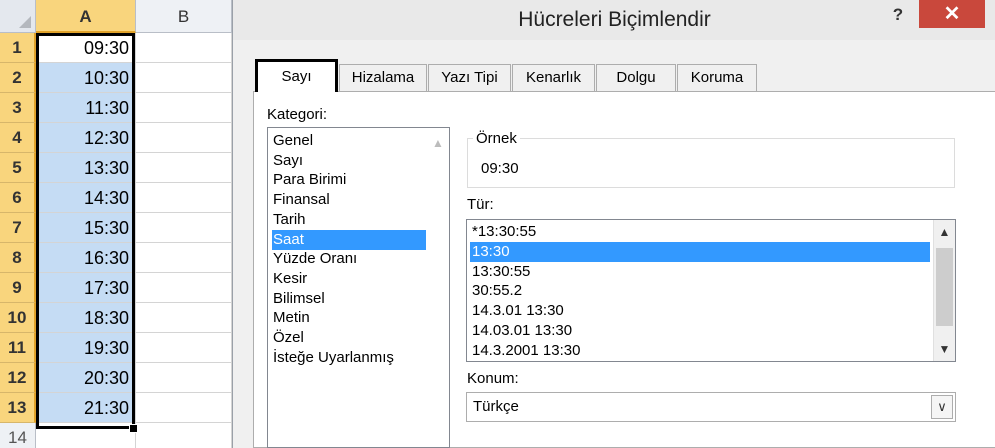 The height and width of the screenshot is (448, 995). What do you see at coordinates (469, 78) in the screenshot?
I see `tab-font: Yazı Tipi` at bounding box center [469, 78].